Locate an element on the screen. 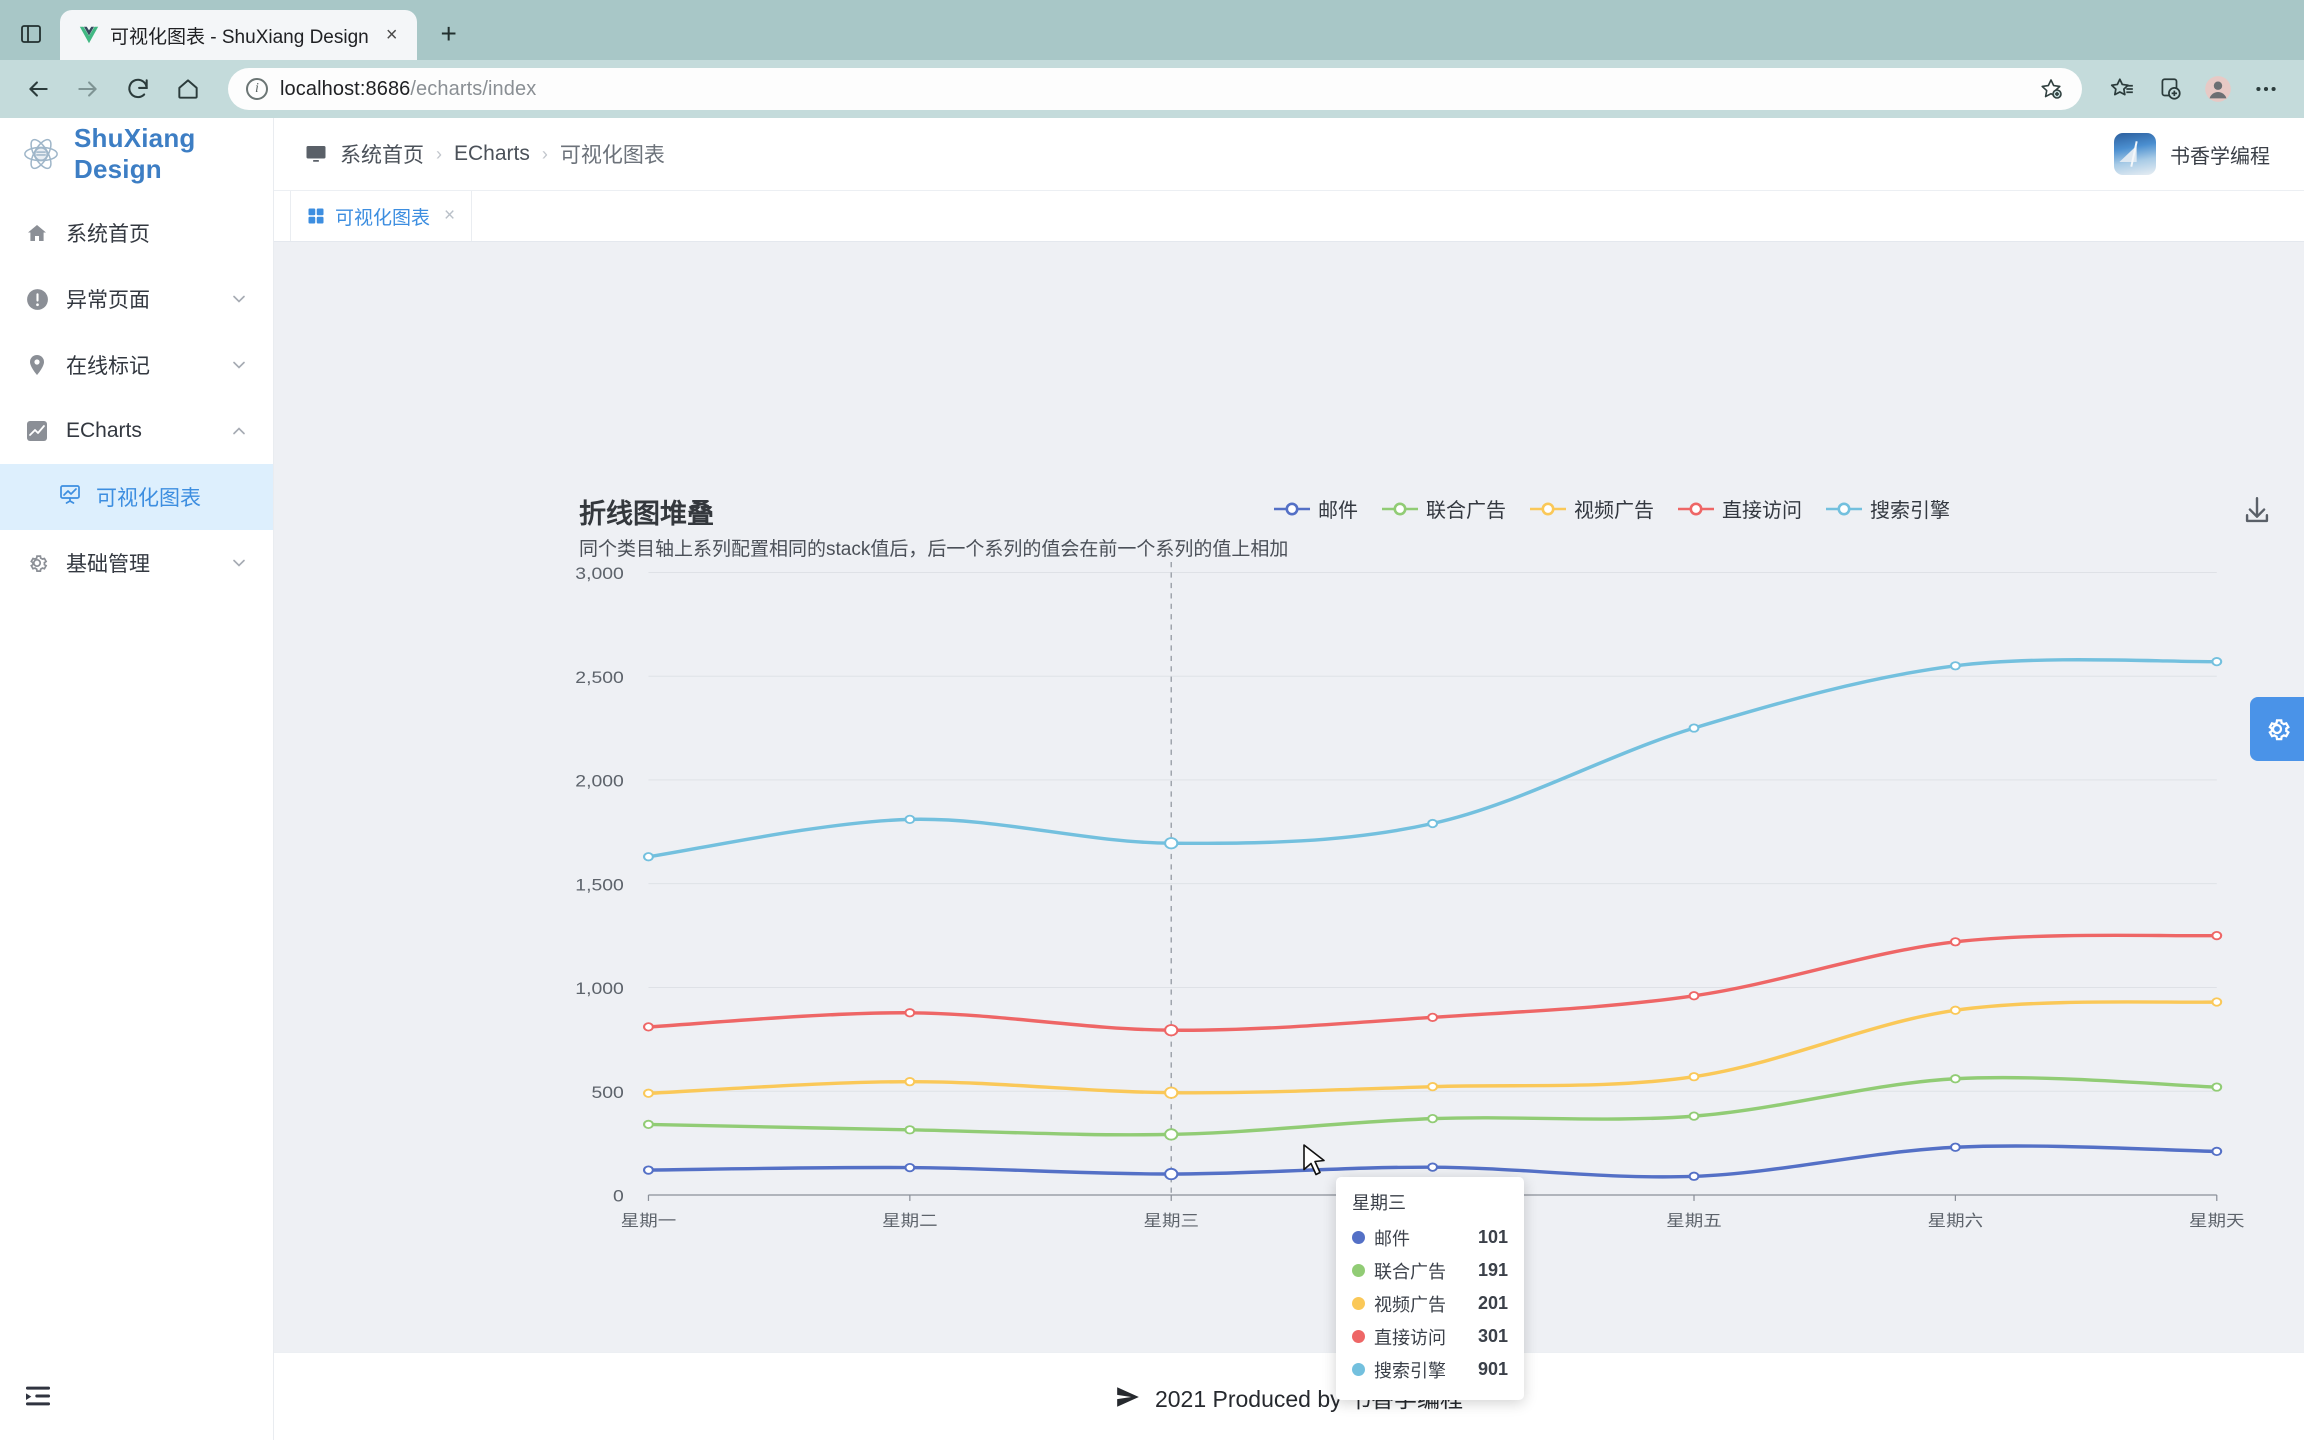  legend-label: 邮件 is located at coordinates (1338, 511).